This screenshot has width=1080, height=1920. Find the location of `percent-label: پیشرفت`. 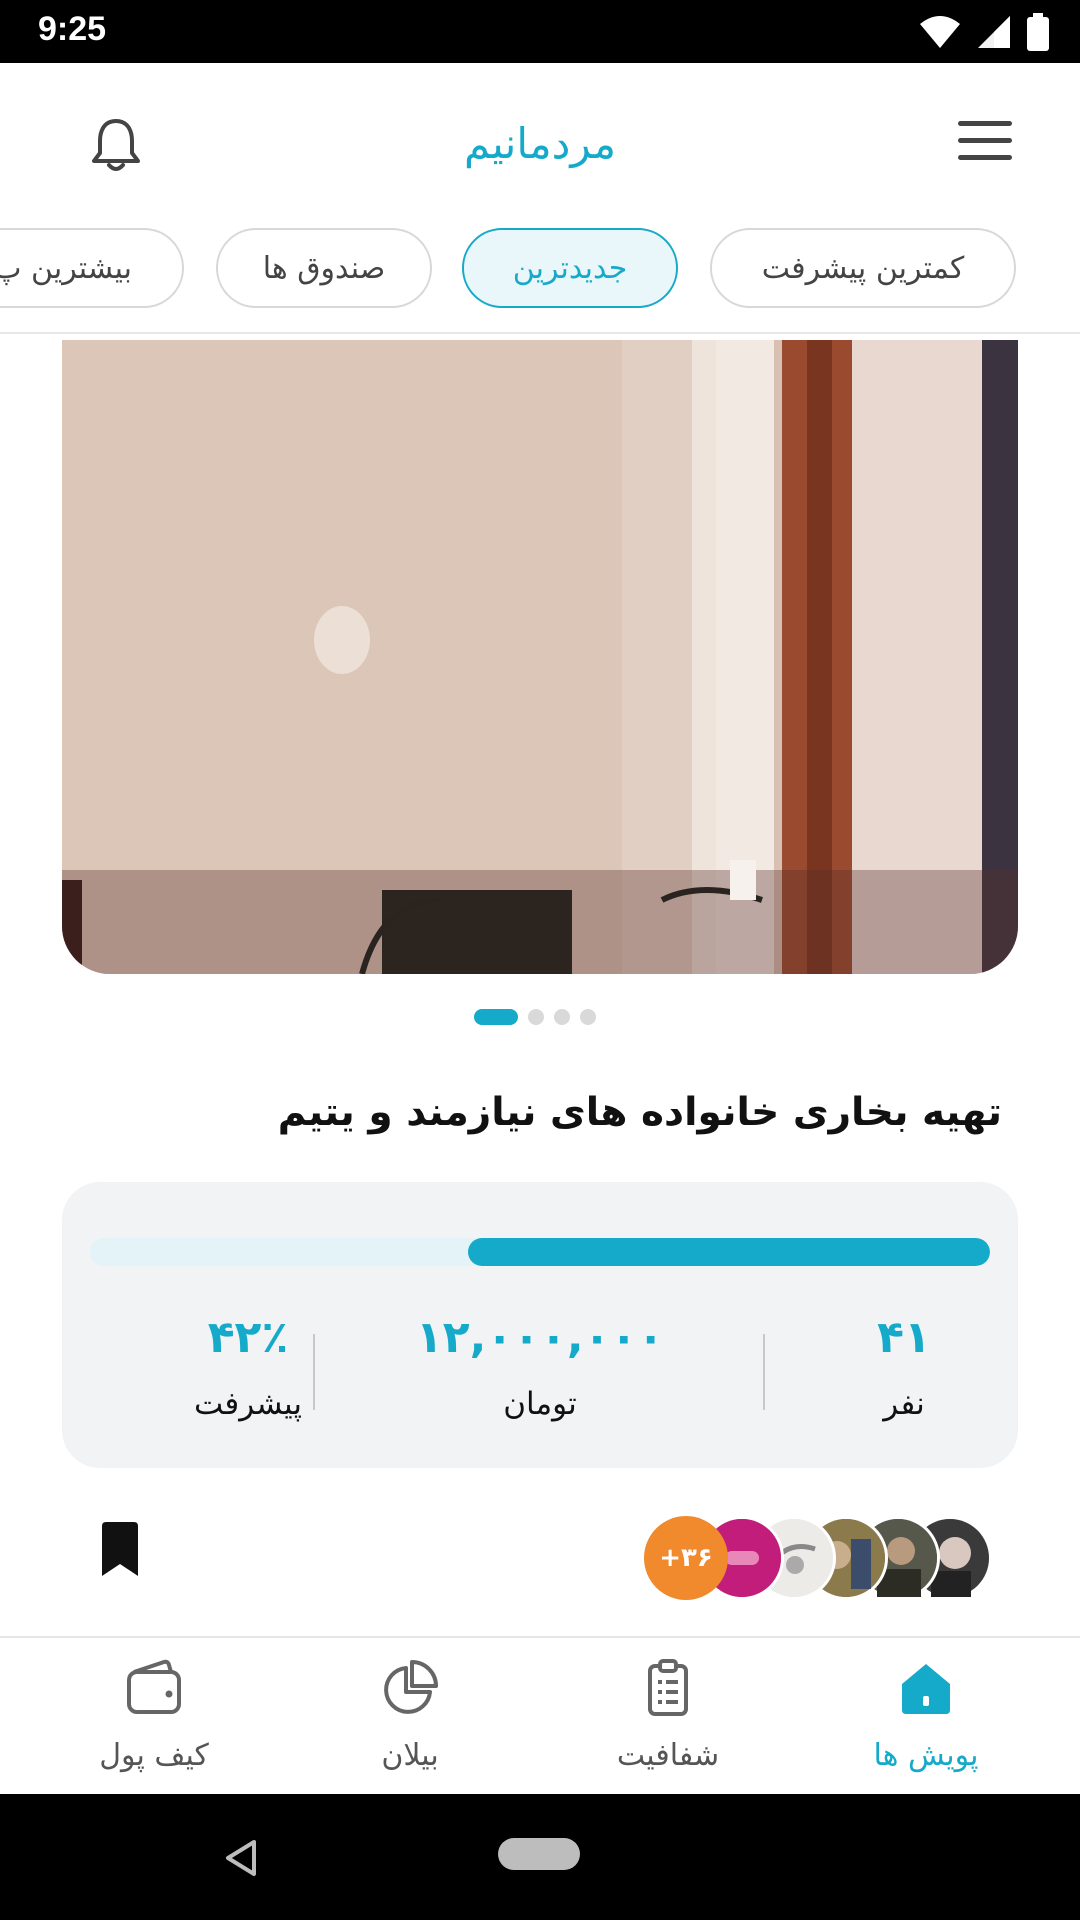

percent-label: پیشرفت is located at coordinates (247, 1404).